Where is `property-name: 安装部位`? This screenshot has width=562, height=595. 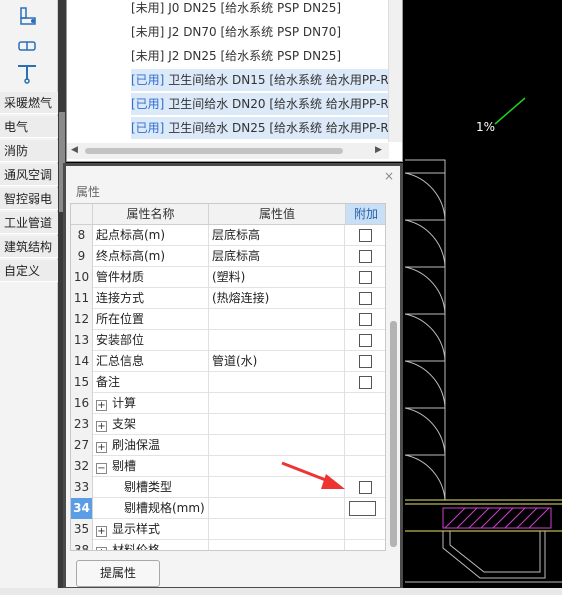
property-name: 安装部位 is located at coordinates (151, 340).